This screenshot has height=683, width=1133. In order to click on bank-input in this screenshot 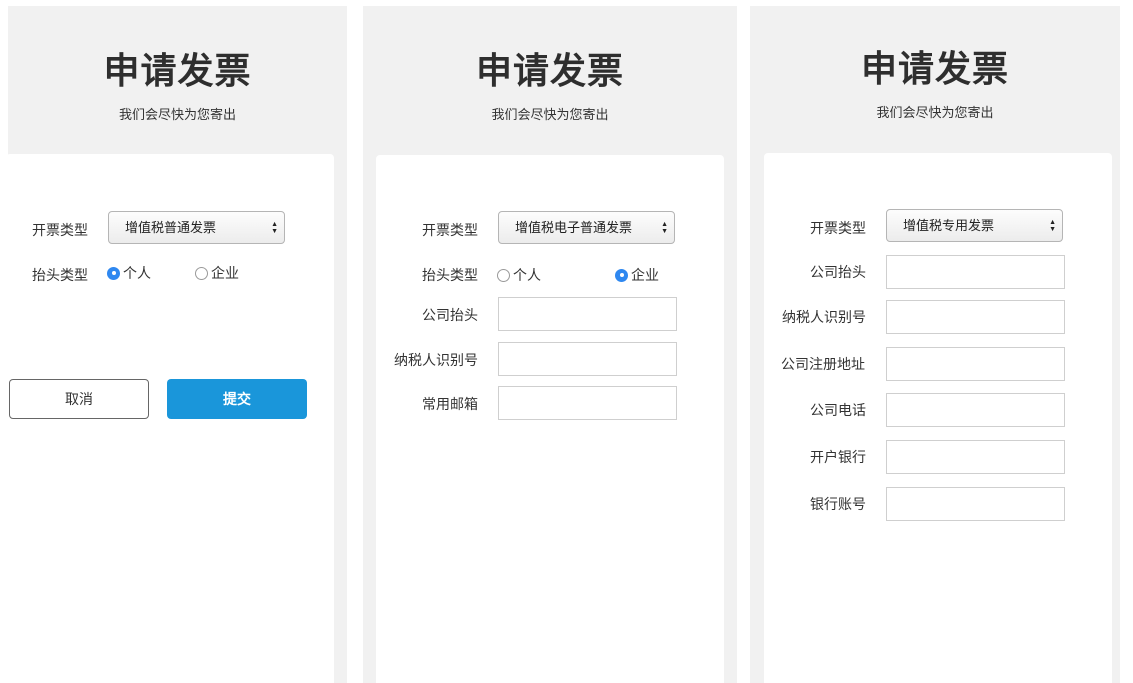, I will do `click(975, 457)`.